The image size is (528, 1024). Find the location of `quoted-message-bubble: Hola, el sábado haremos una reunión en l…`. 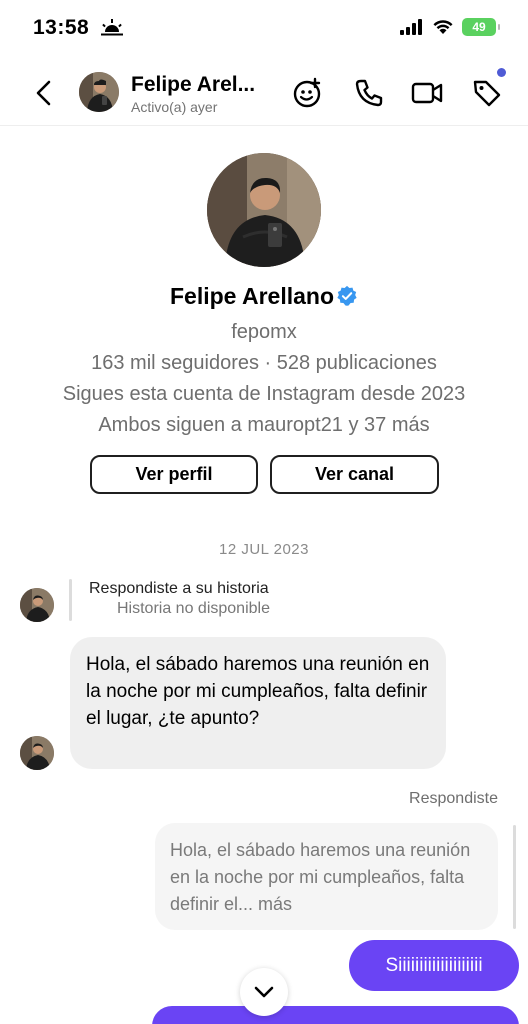

quoted-message-bubble: Hola, el sábado haremos una reunión en l… is located at coordinates (326, 876).